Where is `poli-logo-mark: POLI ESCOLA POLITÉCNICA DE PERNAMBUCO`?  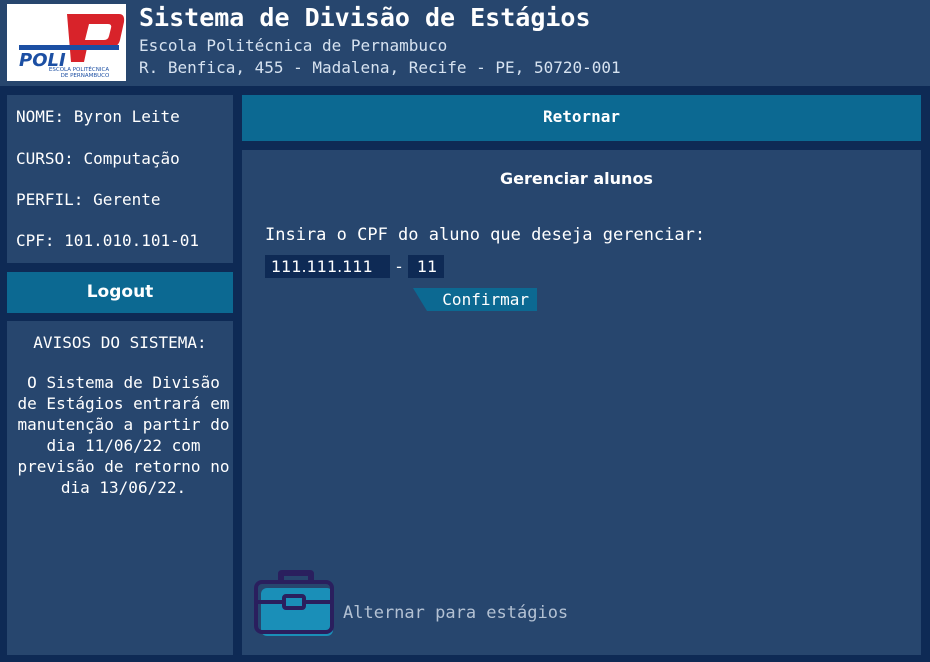
poli-logo-mark: POLI ESCOLA POLITÉCNICA DE PERNAMBUCO is located at coordinates (72, 46).